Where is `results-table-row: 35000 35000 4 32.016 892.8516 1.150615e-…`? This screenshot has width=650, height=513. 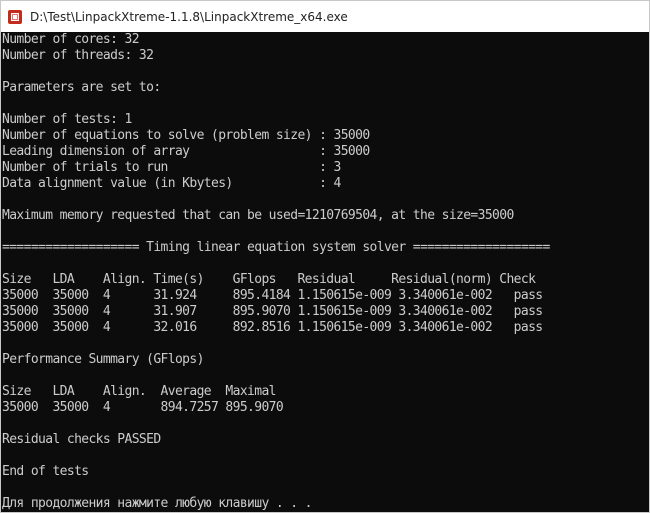 results-table-row: 35000 35000 4 32.016 892.8516 1.150615e-… is located at coordinates (272, 327).